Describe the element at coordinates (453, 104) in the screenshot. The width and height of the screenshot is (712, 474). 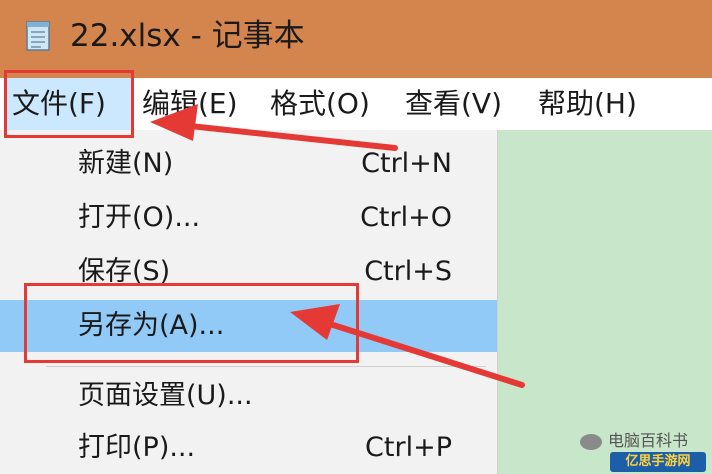
I see `menu-view: 查看(V)` at that location.